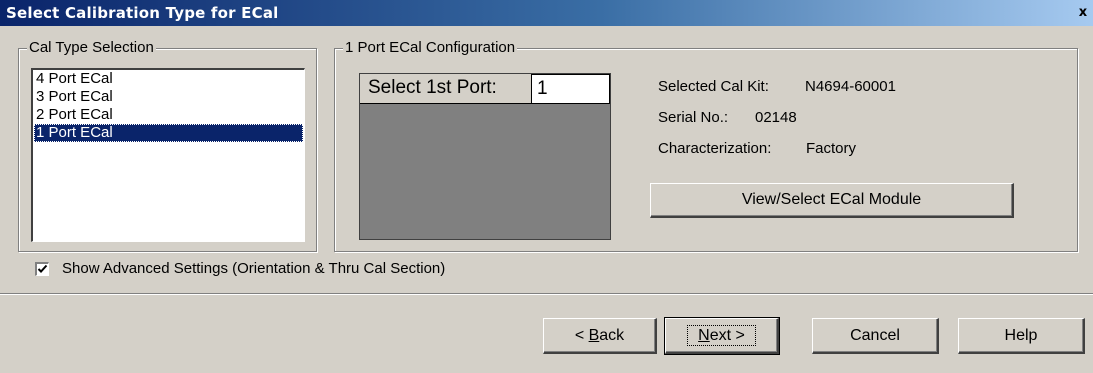 This screenshot has width=1093, height=373. I want to click on cancel-button: Cancel, so click(875, 336).